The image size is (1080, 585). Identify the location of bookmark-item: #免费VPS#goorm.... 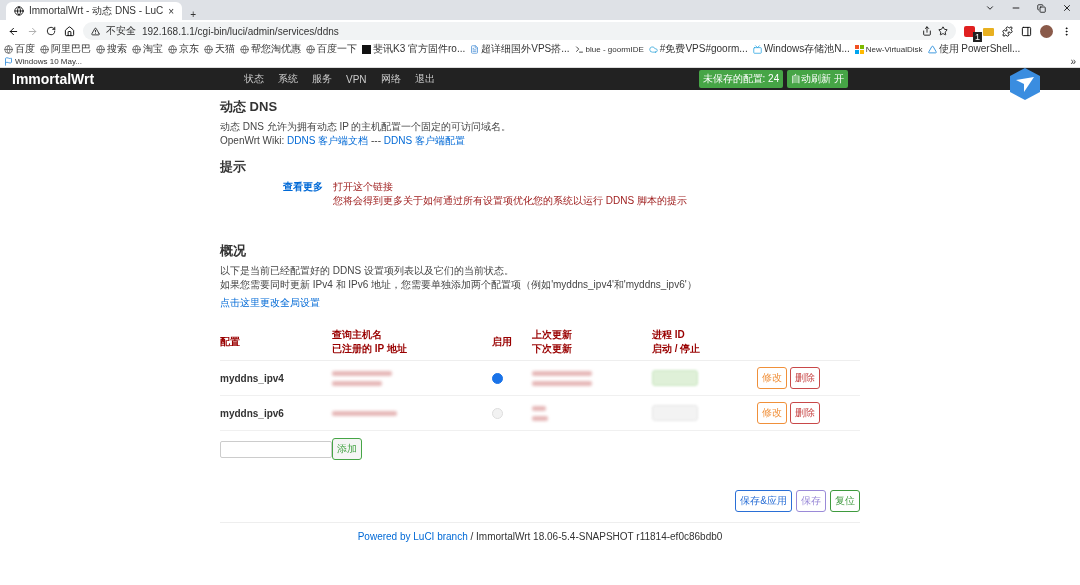
(698, 49).